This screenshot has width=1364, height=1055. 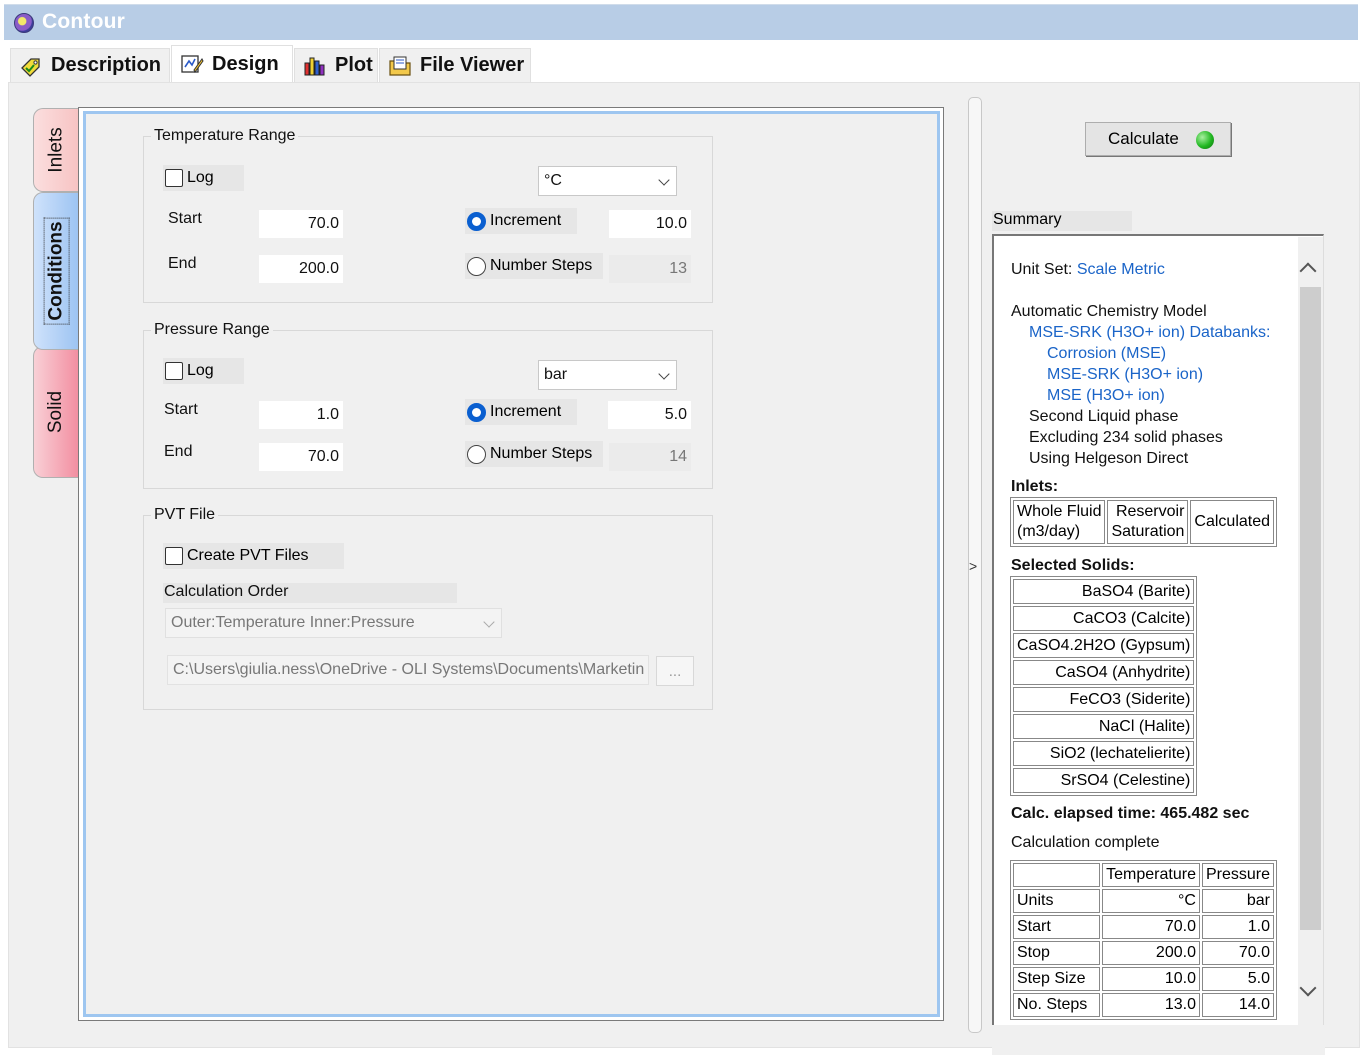 I want to click on create-pvt-box, so click(x=174, y=556).